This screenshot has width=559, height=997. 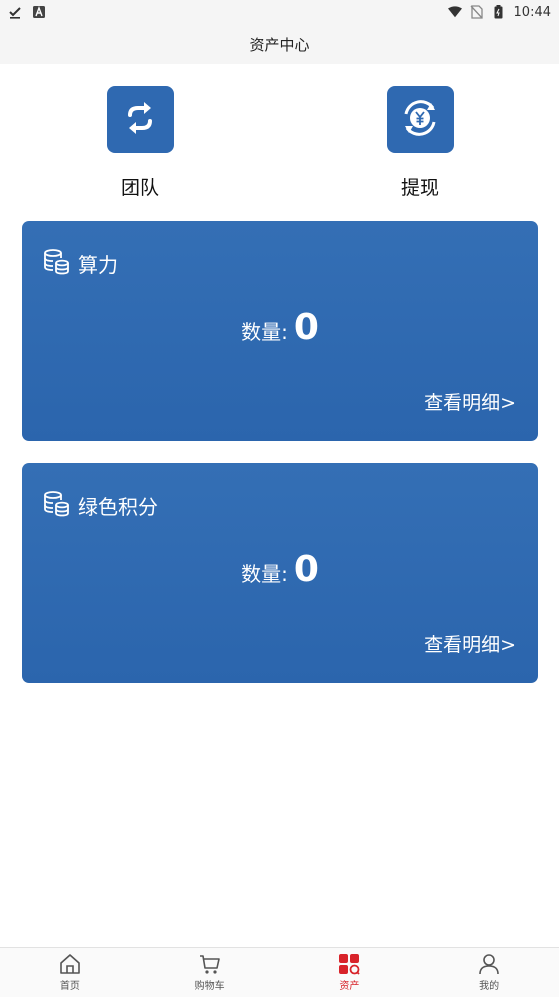 What do you see at coordinates (39, 12) in the screenshot?
I see `notification-a-icon` at bounding box center [39, 12].